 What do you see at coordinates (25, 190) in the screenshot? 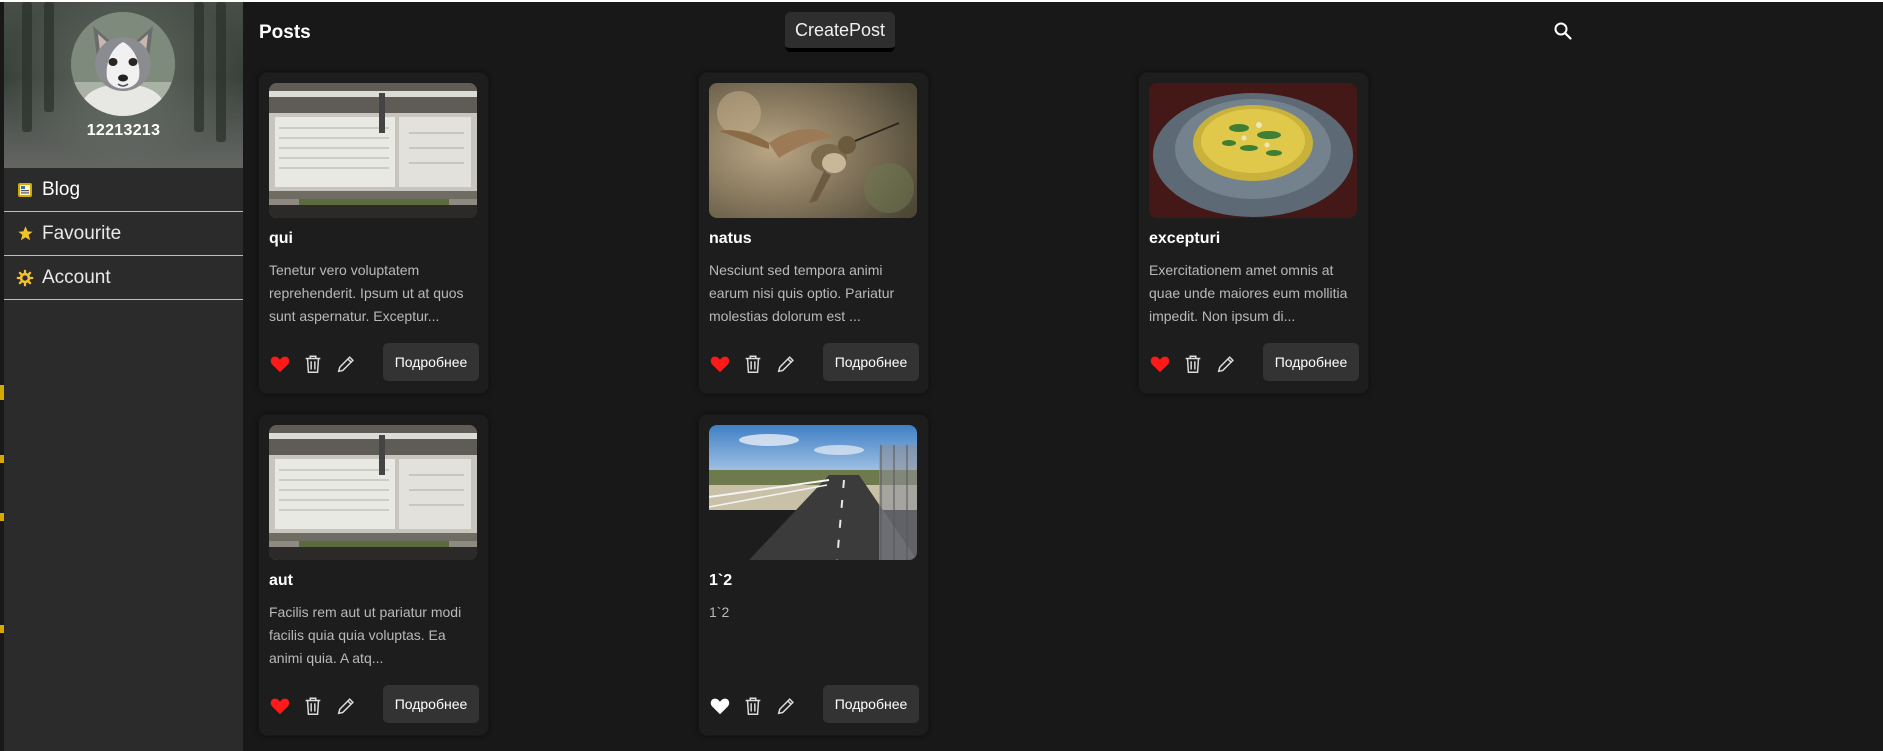
I see `blog-icon` at bounding box center [25, 190].